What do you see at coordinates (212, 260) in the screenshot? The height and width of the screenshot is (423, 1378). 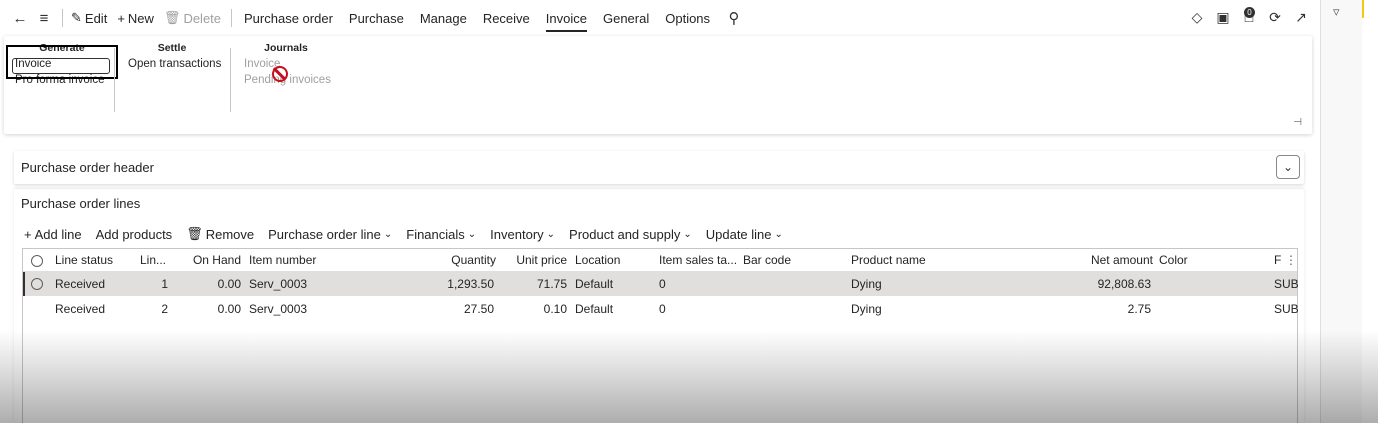 I see `column-header-on-hand: On Hand` at bounding box center [212, 260].